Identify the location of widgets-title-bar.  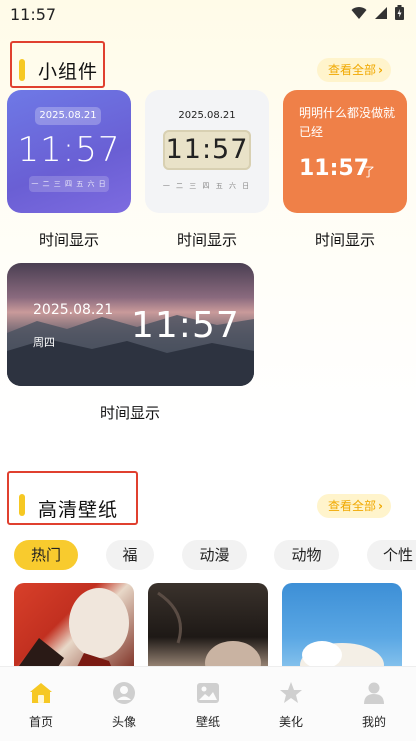
(22, 70).